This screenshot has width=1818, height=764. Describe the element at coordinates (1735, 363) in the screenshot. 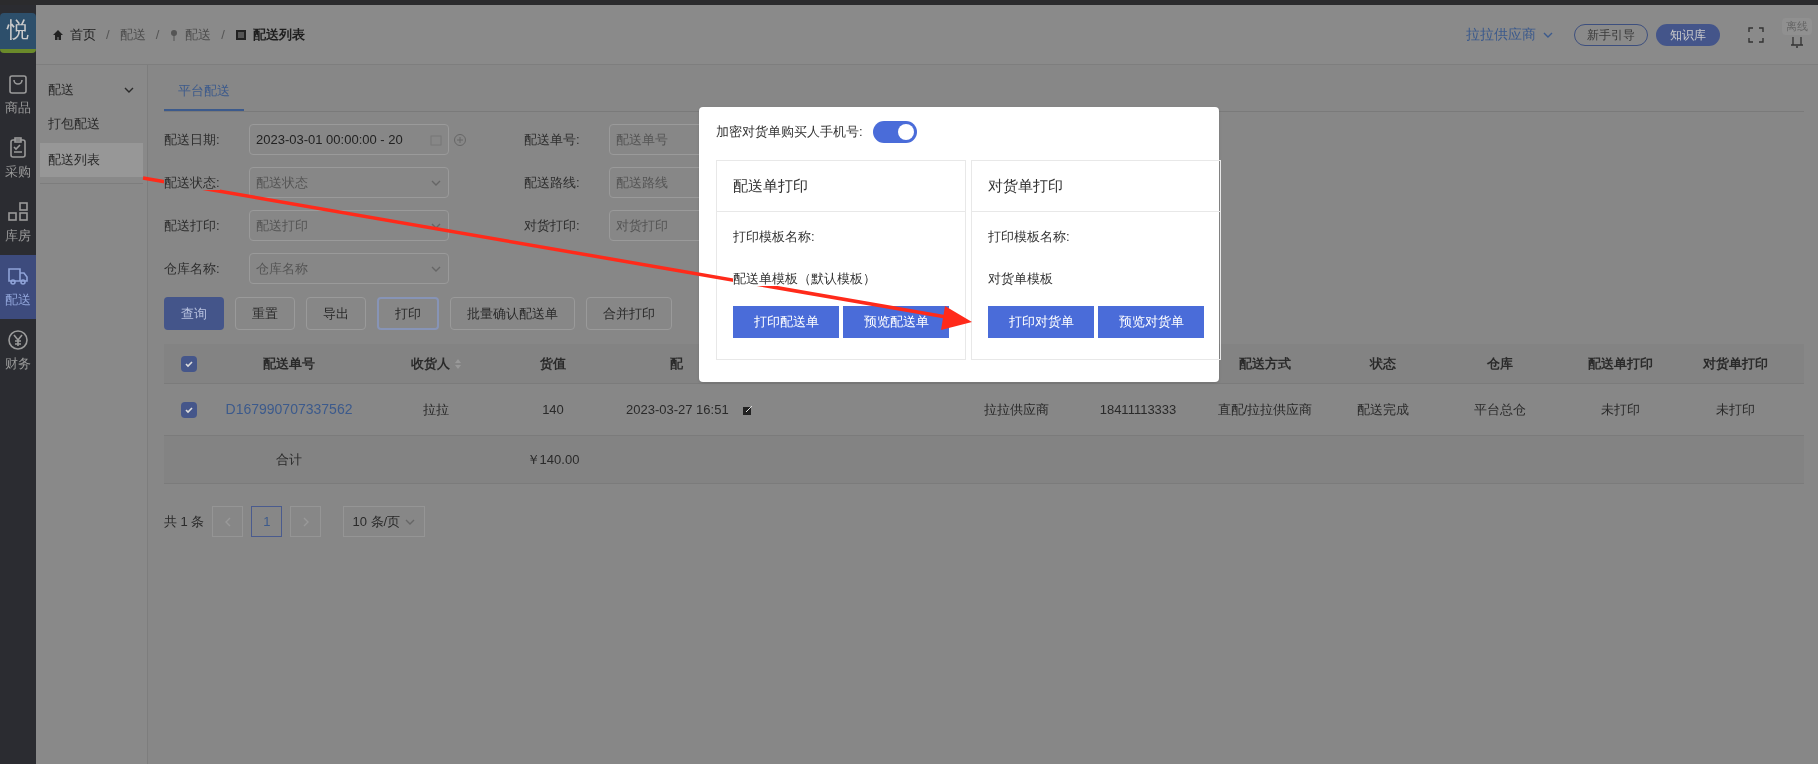

I see `column-header: 对货单打印` at that location.